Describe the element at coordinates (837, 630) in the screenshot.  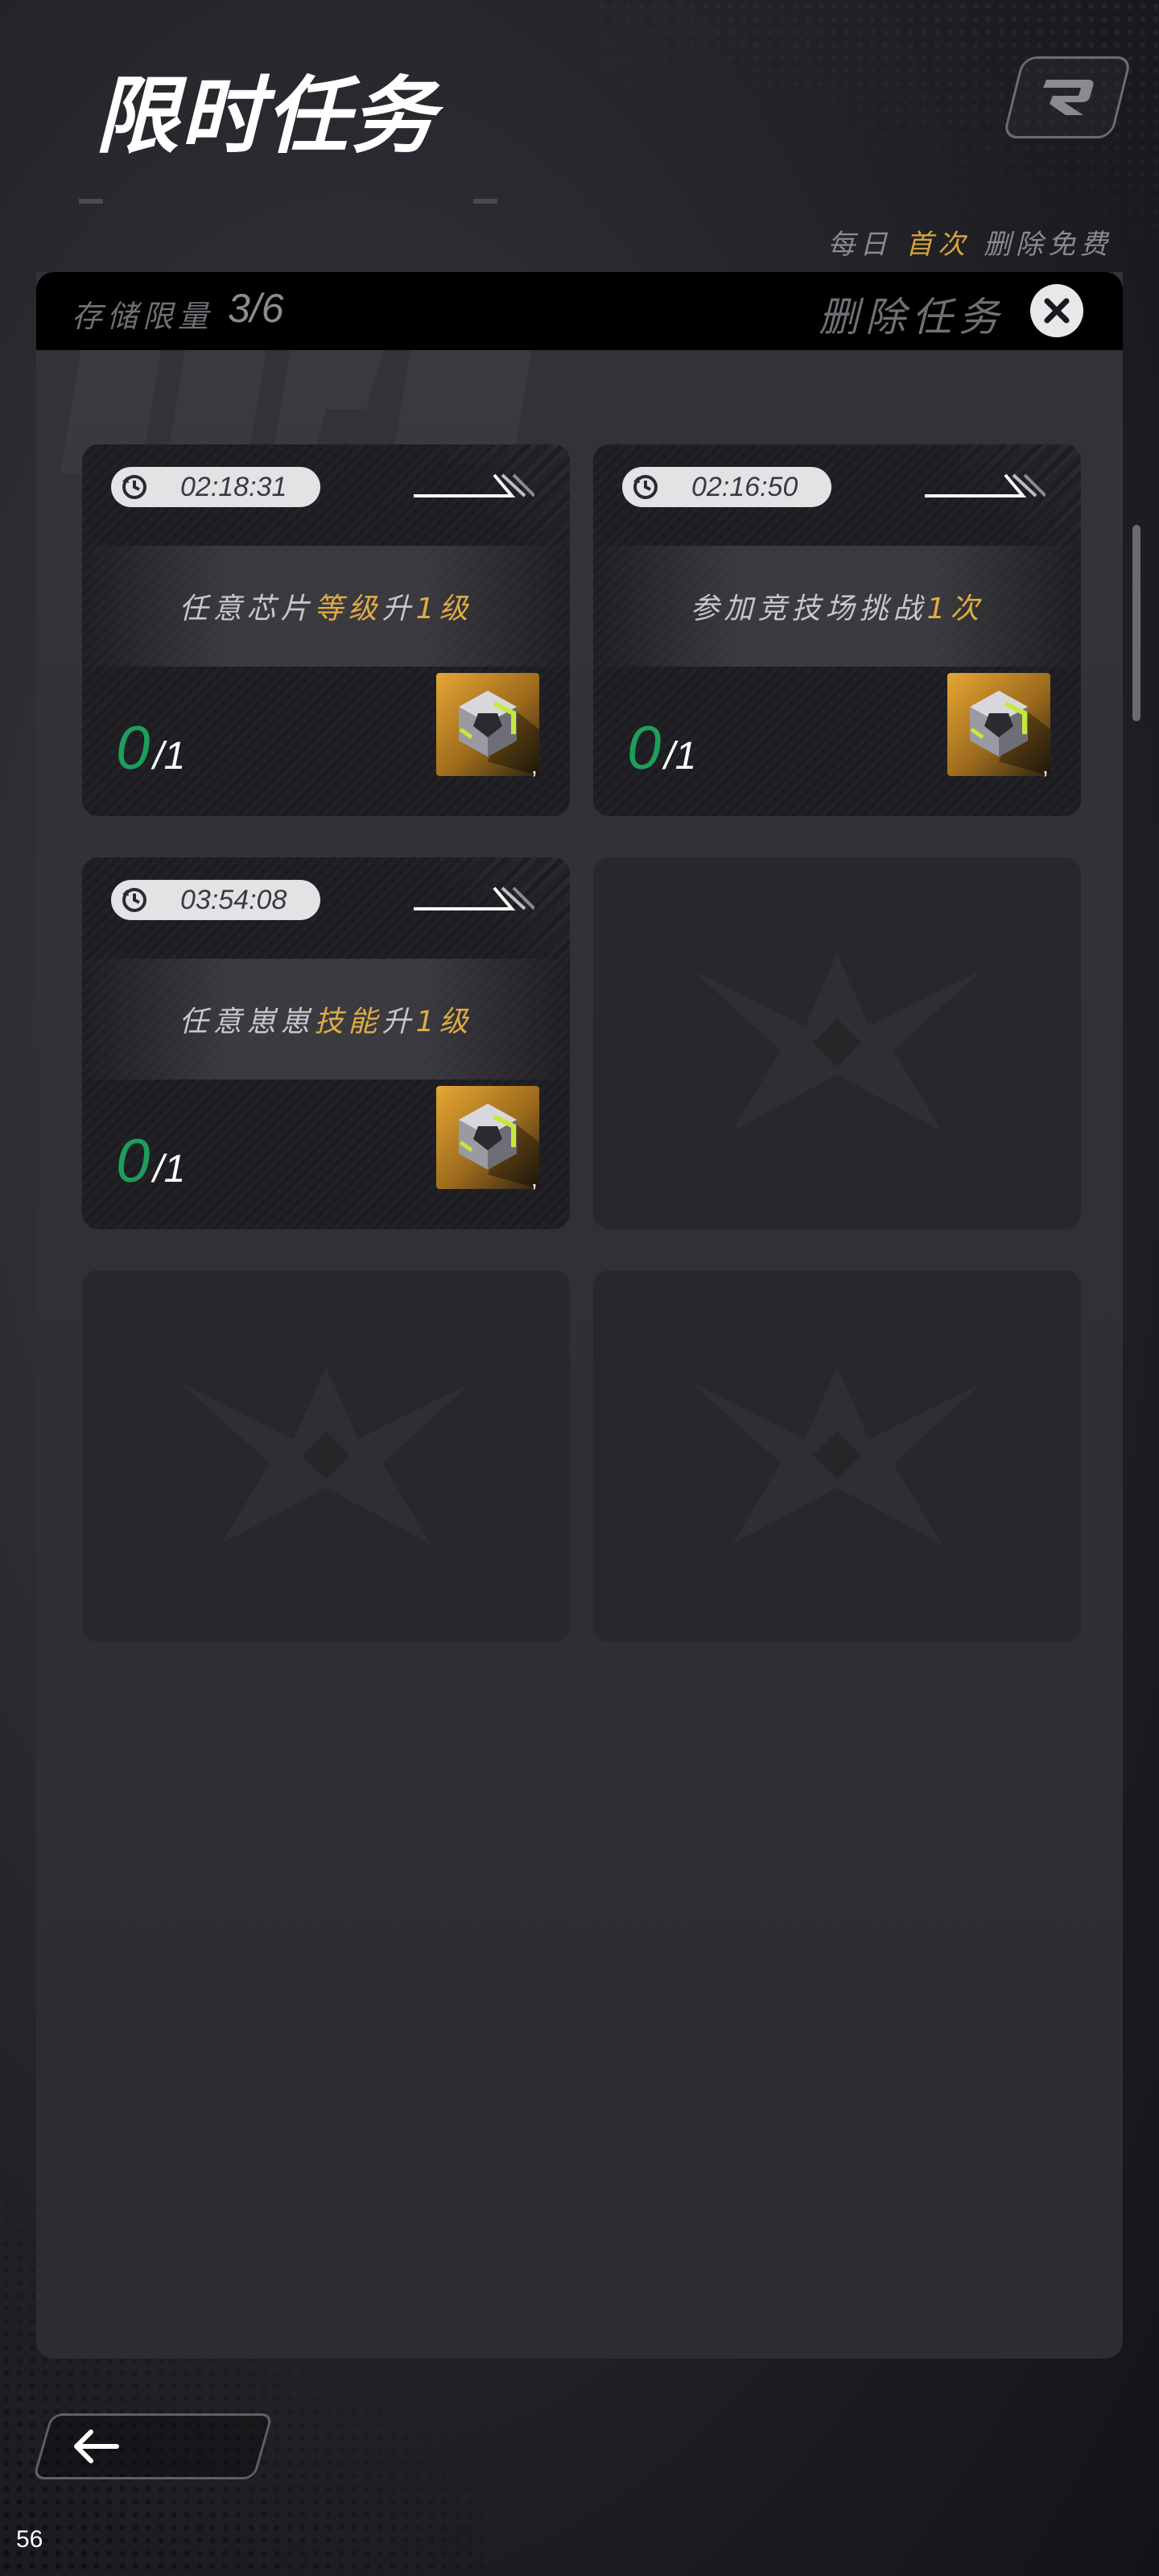
I see `task-card: 02:16:50 参加竞技场挑战1次 0/1 ,` at that location.